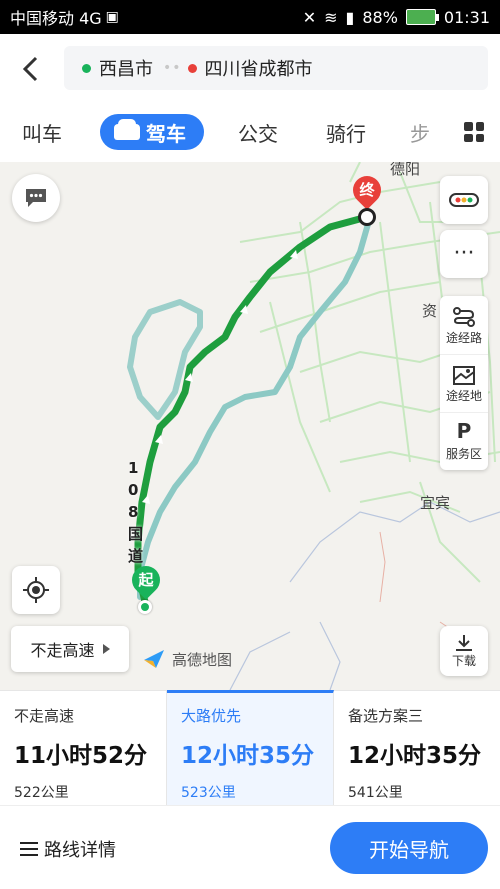 The width and height of the screenshot is (500, 889). I want to click on status-bar: 中国移动 4G ▣ ✕ ≋ ▮ 88% 01:31, so click(250, 17).